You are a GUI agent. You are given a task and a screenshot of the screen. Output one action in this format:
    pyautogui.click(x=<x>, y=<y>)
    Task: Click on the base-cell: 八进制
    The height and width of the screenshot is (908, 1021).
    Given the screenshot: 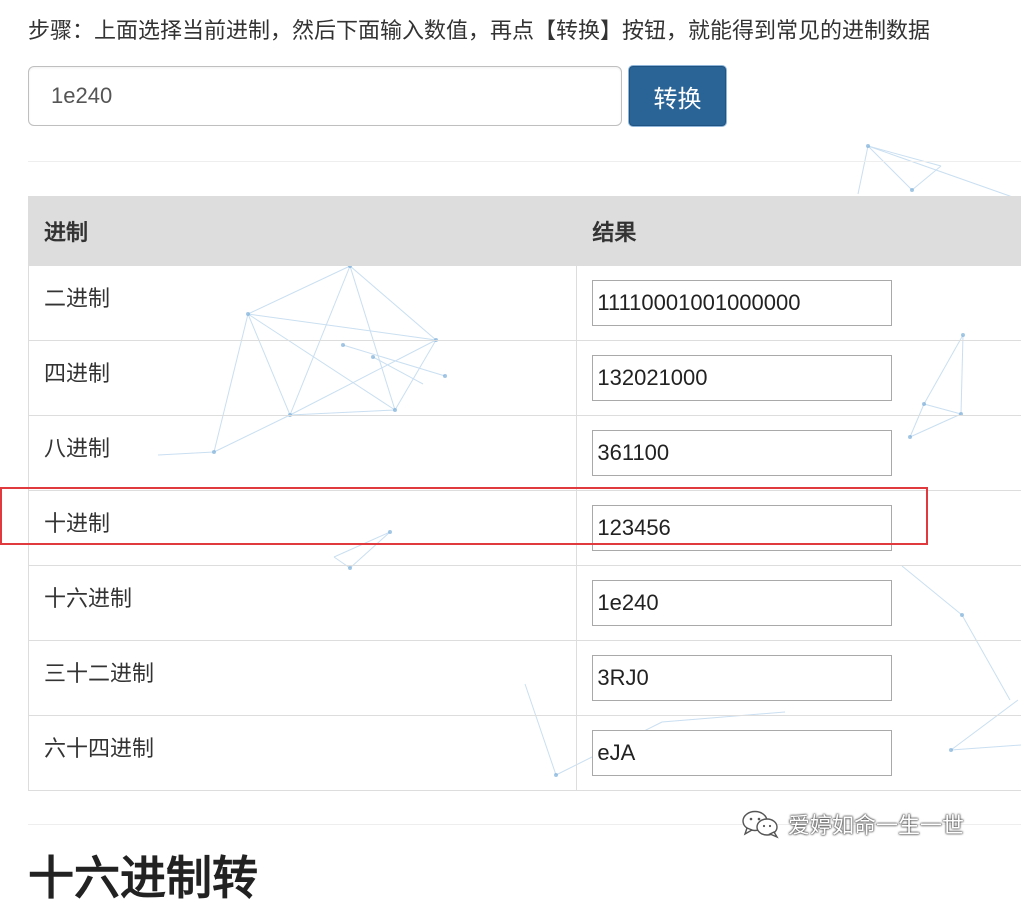 What is the action you would take?
    pyautogui.click(x=303, y=453)
    